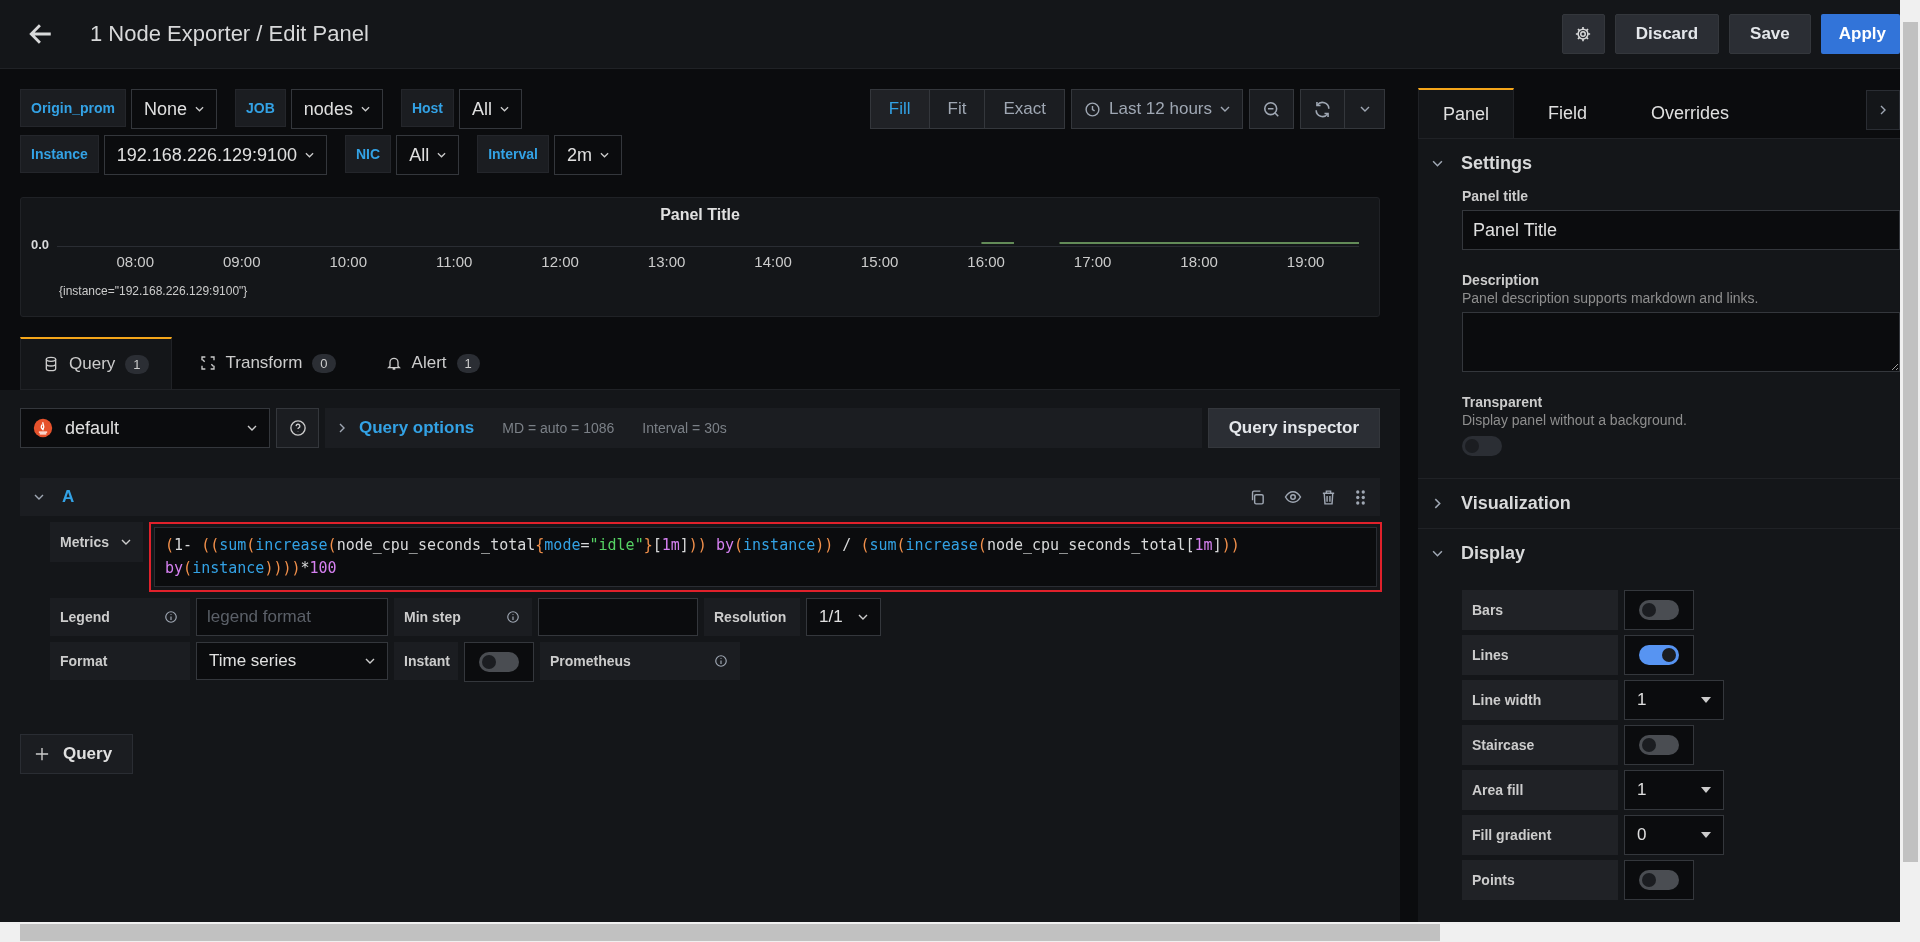 This screenshot has height=942, width=1920. I want to click on legend-input: legend format, so click(292, 617).